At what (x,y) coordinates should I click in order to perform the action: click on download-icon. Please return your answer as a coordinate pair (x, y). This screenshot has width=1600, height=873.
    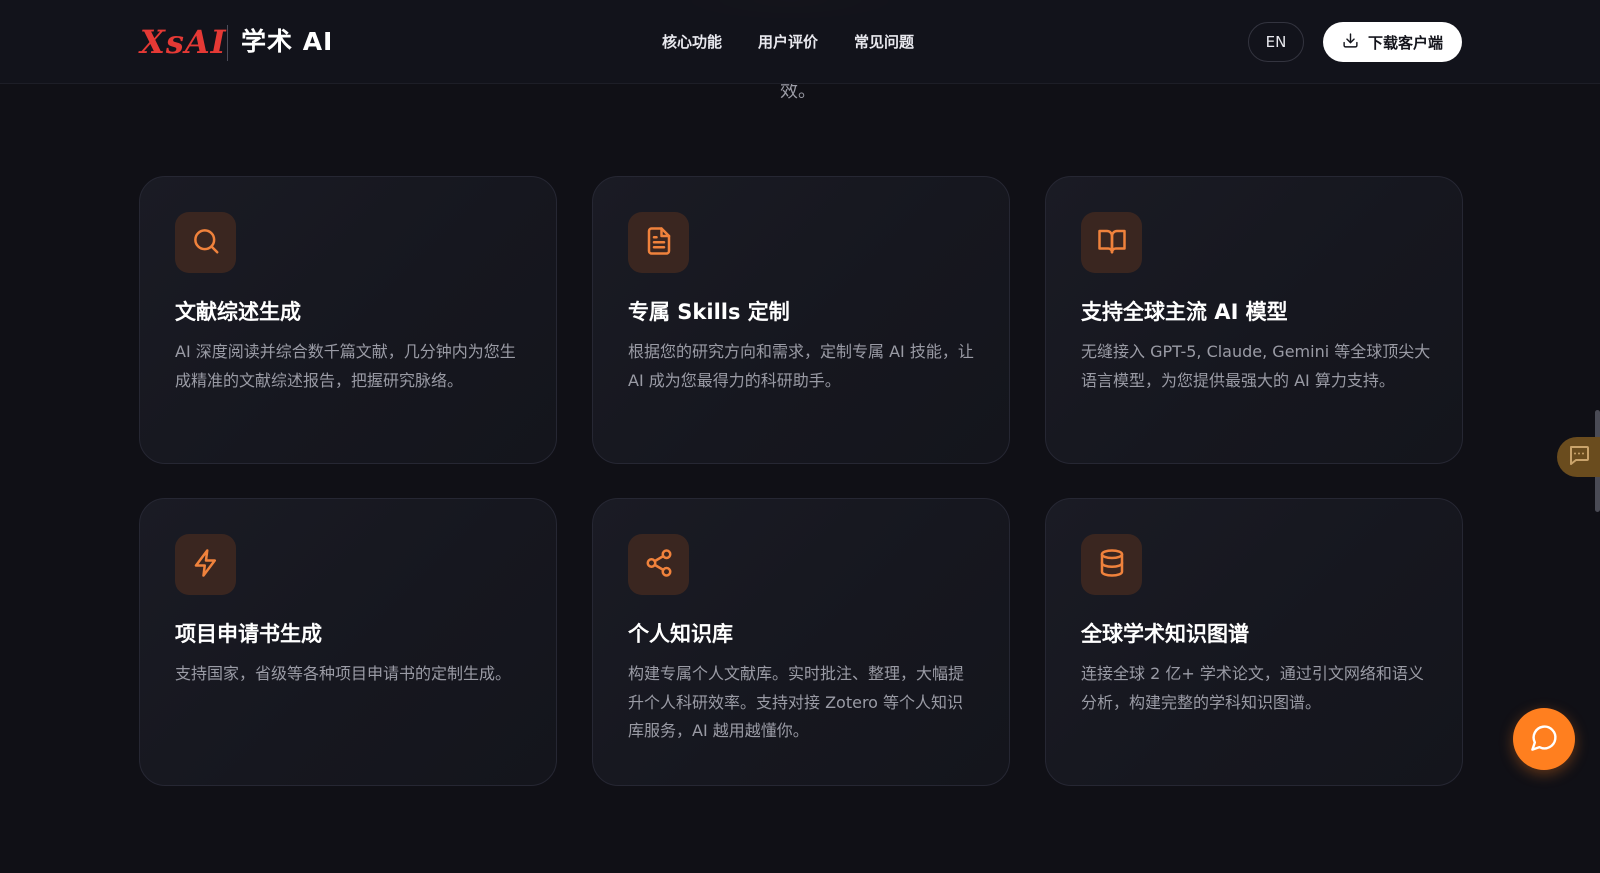
    Looking at the image, I should click on (1350, 42).